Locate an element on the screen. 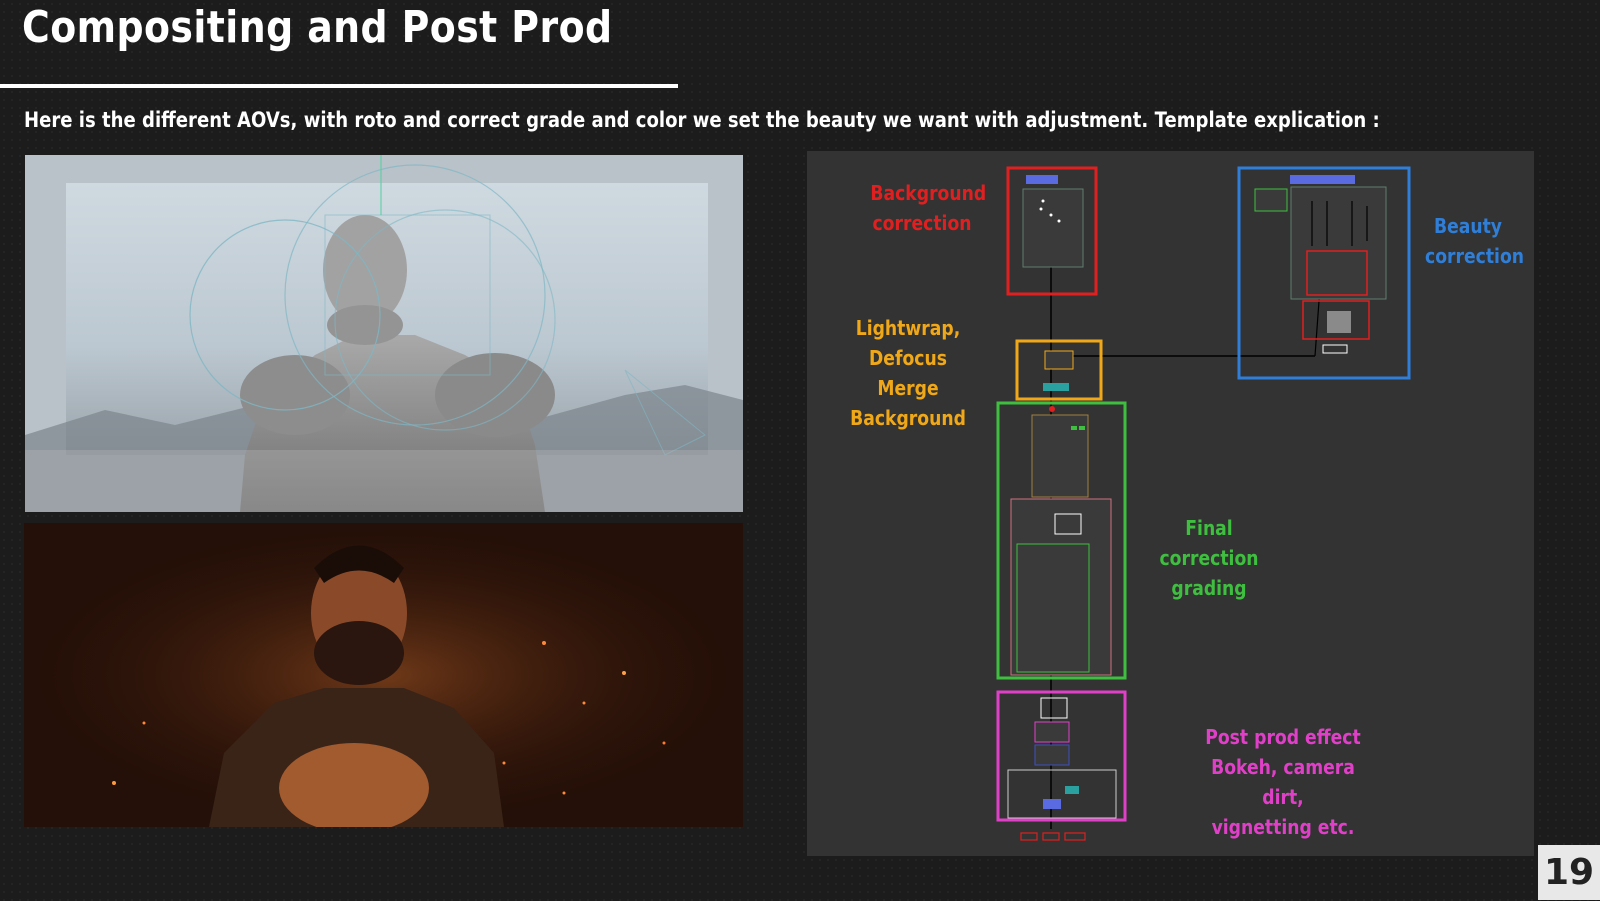 This screenshot has height=901, width=1600. title-underline is located at coordinates (339, 86).